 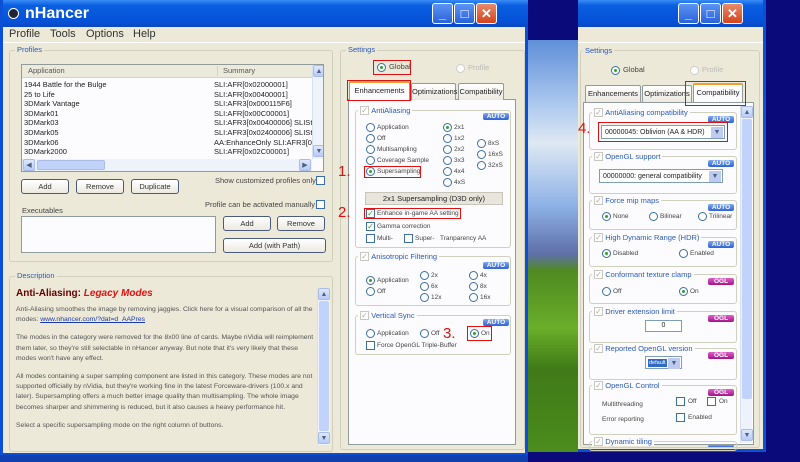 I want to click on triple-buffer-checkbox, so click(x=370, y=345).